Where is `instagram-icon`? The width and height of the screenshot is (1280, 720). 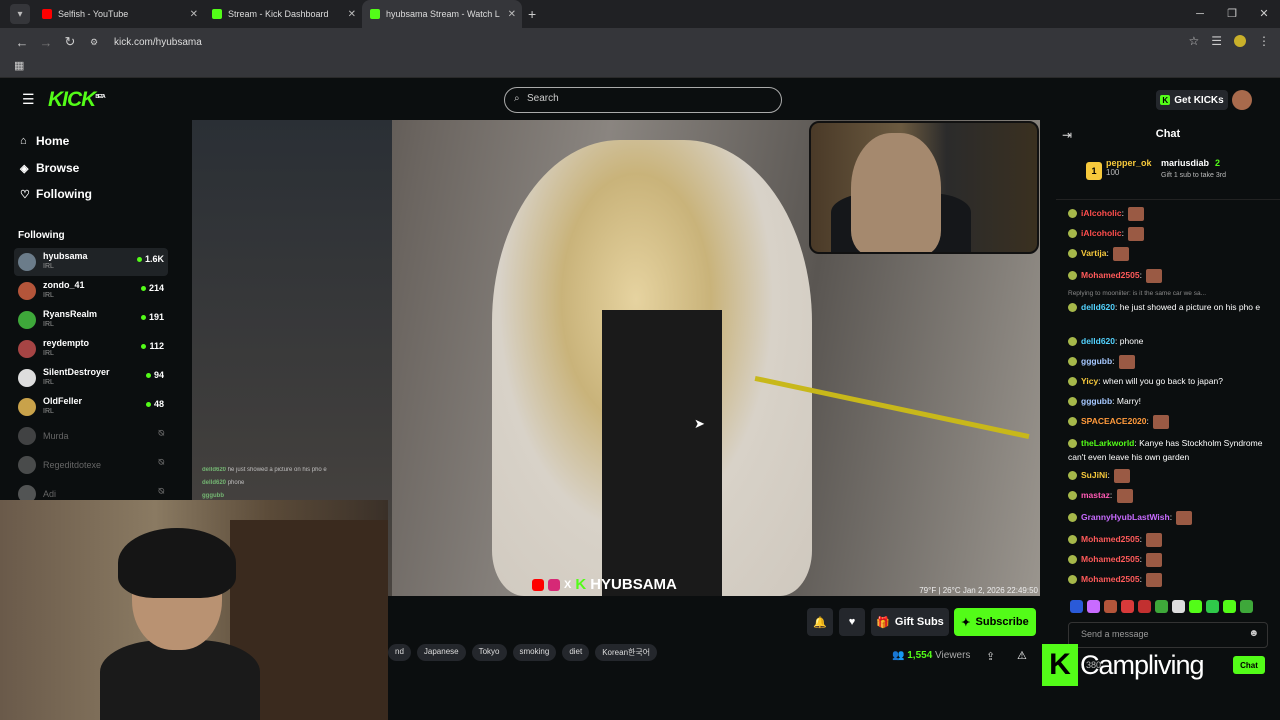 instagram-icon is located at coordinates (554, 584).